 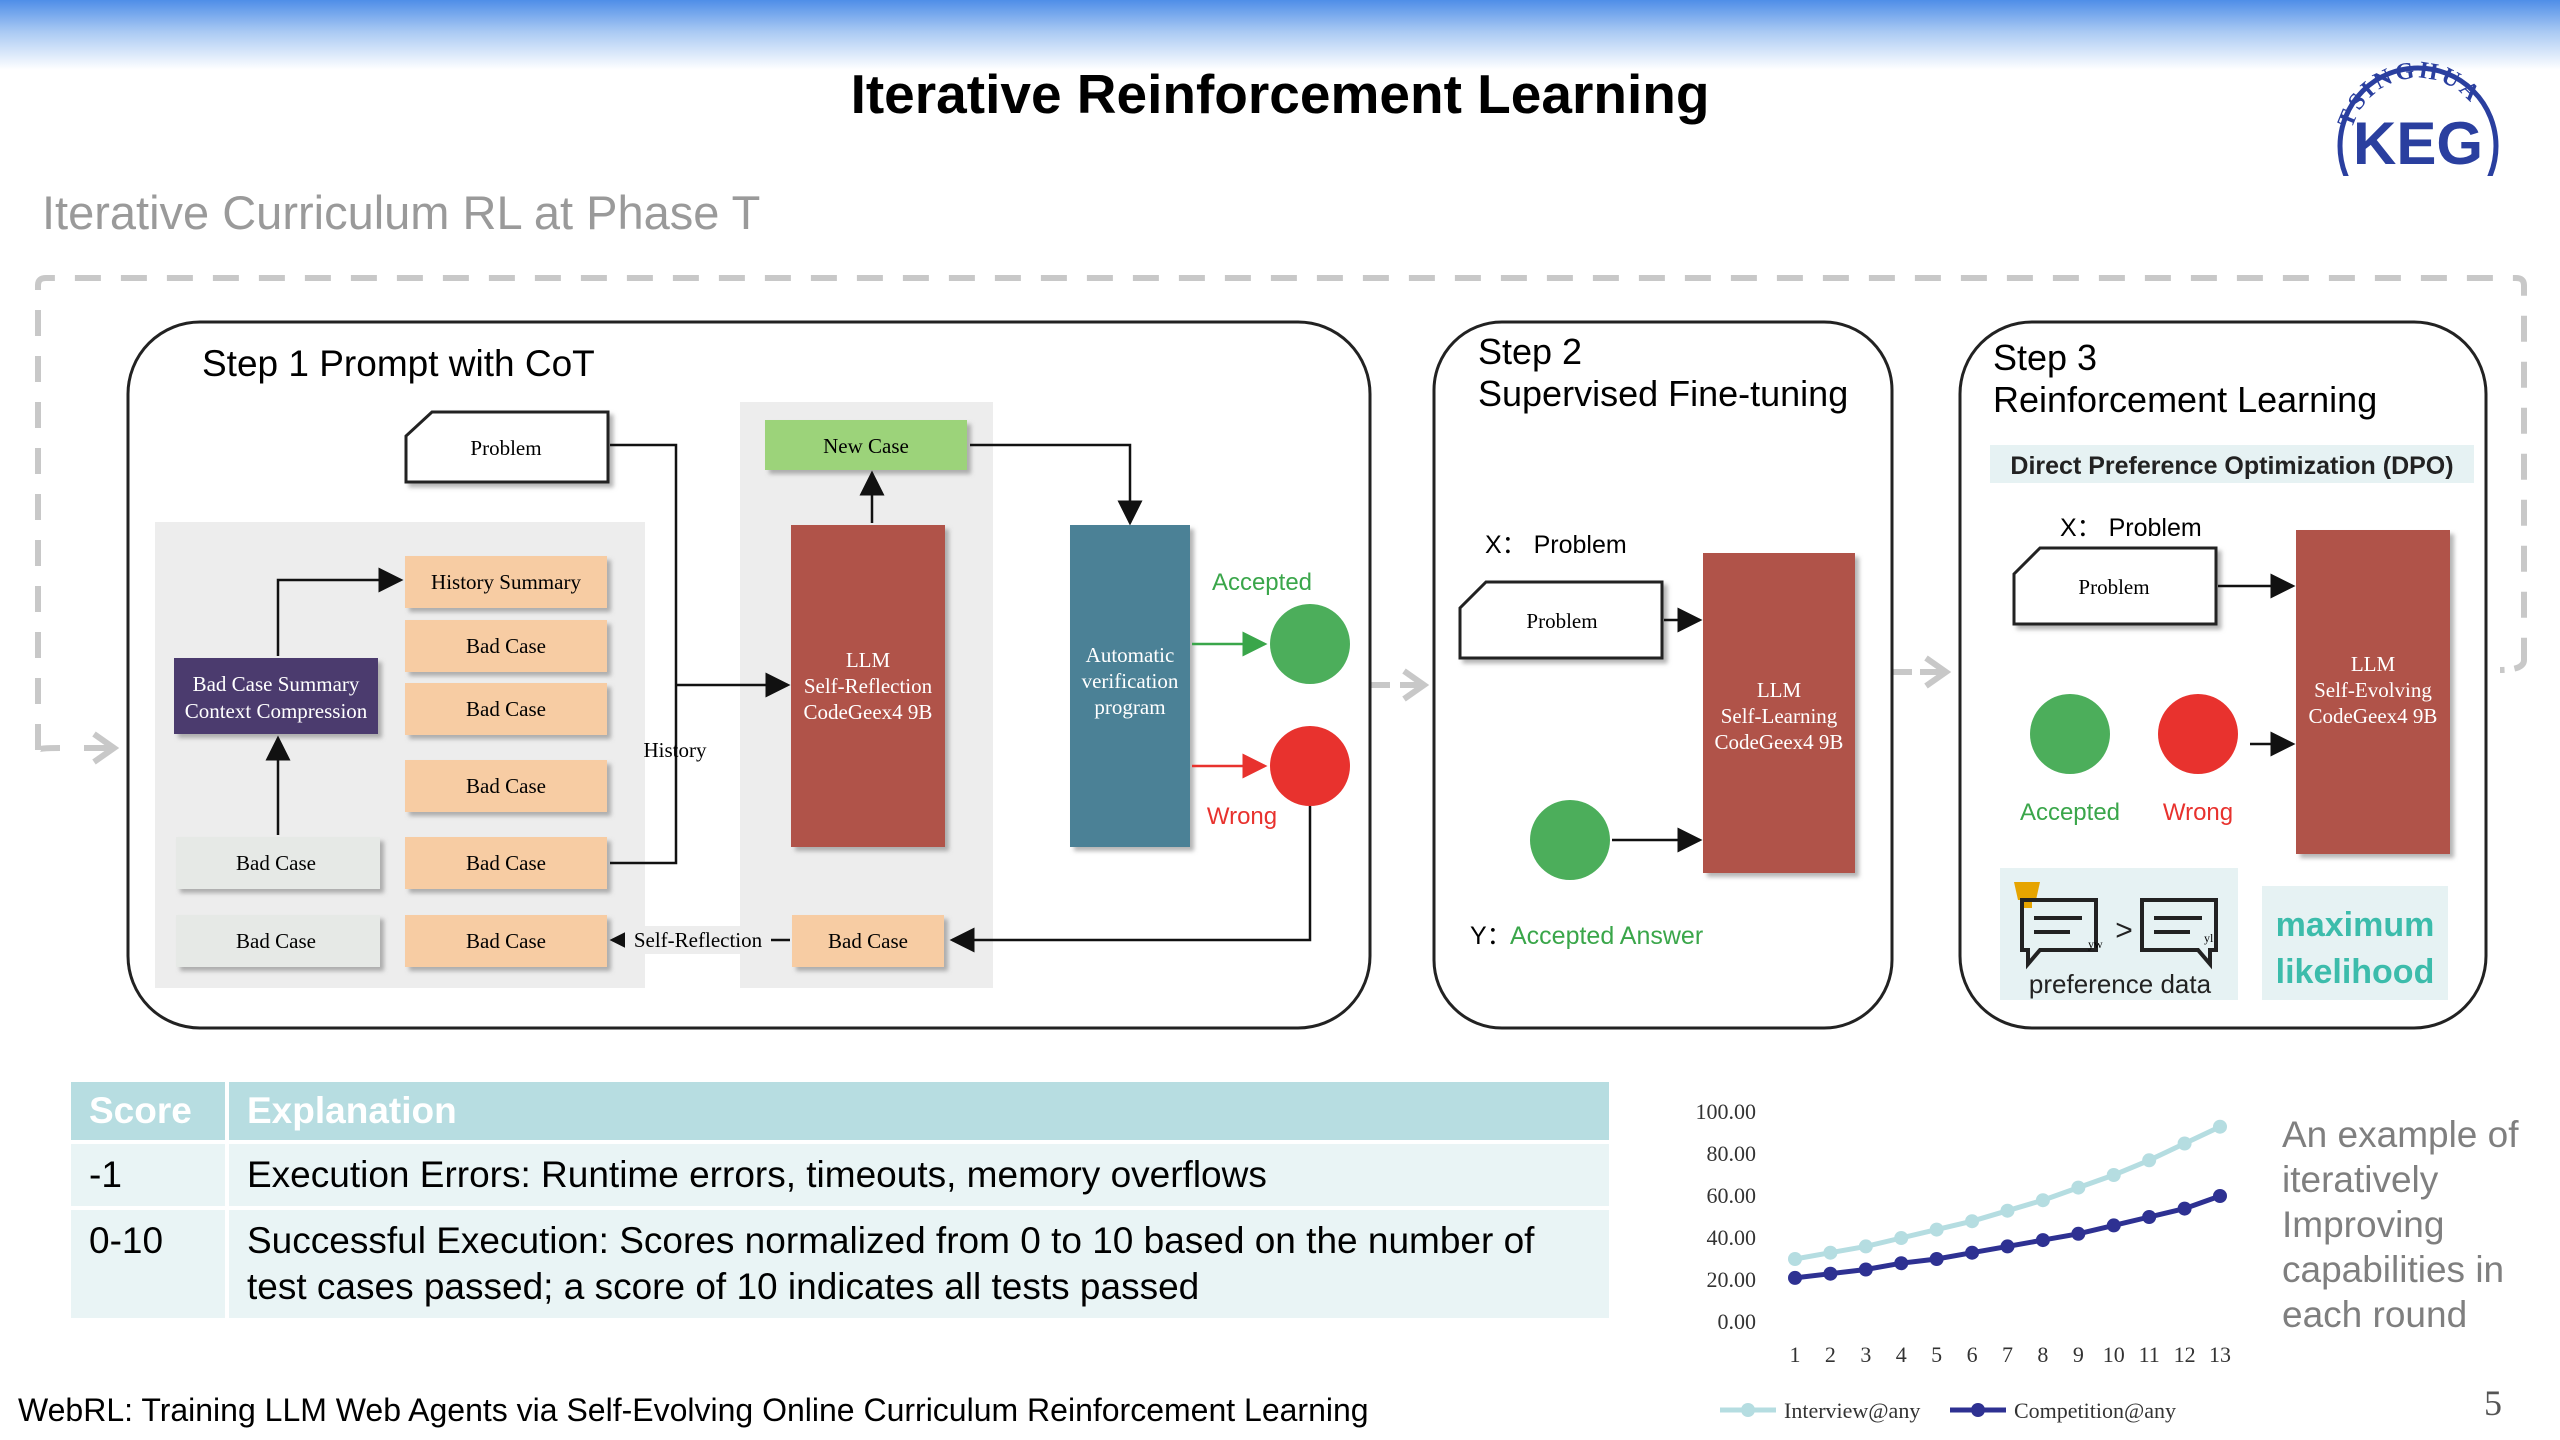 I want to click on svg-text: History, so click(x=676, y=750).